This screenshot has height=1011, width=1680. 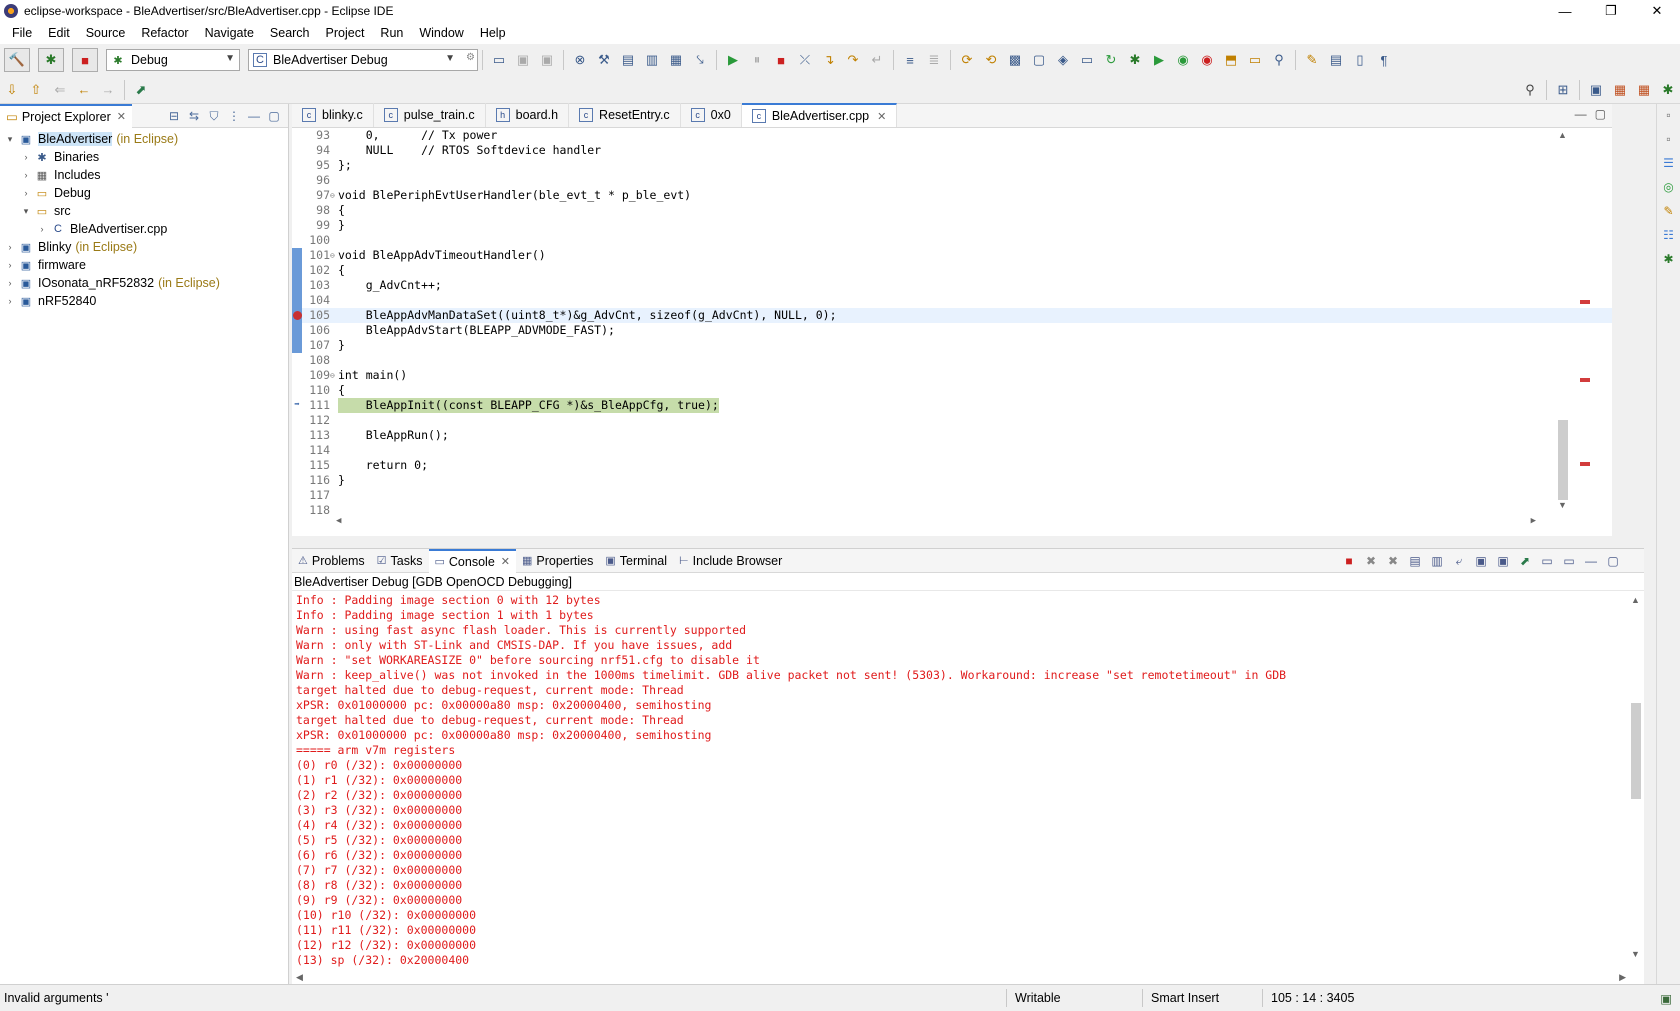 I want to click on mark-occurrences-icon: ✎, so click(x=1312, y=60).